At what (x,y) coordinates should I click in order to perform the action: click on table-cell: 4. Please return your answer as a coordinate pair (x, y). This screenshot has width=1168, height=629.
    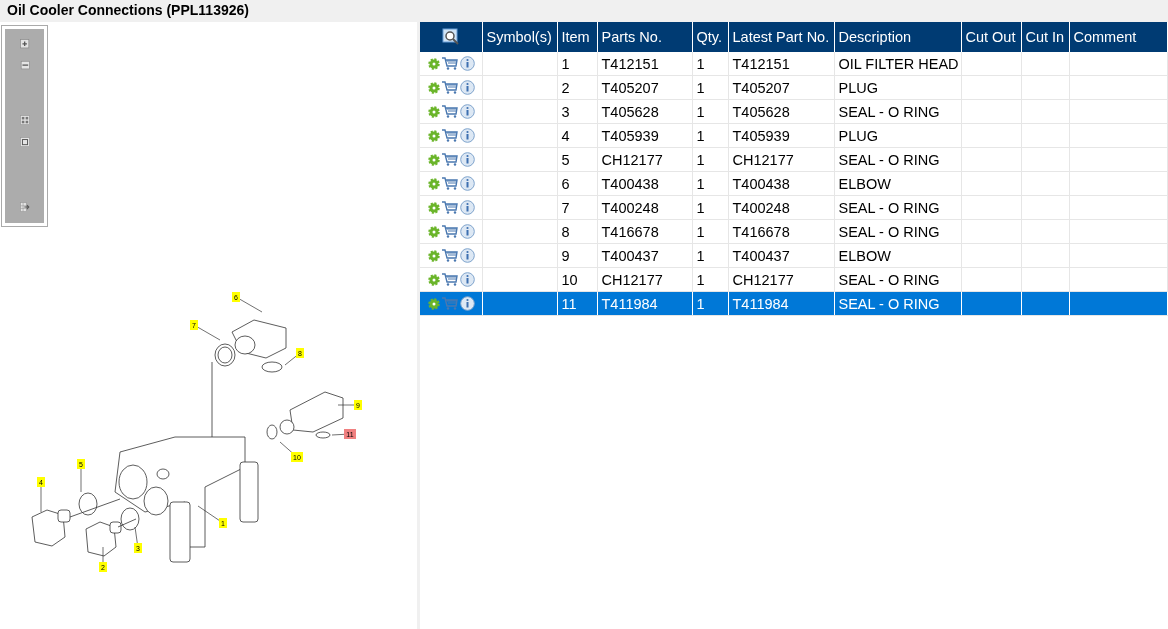
    Looking at the image, I should click on (577, 135).